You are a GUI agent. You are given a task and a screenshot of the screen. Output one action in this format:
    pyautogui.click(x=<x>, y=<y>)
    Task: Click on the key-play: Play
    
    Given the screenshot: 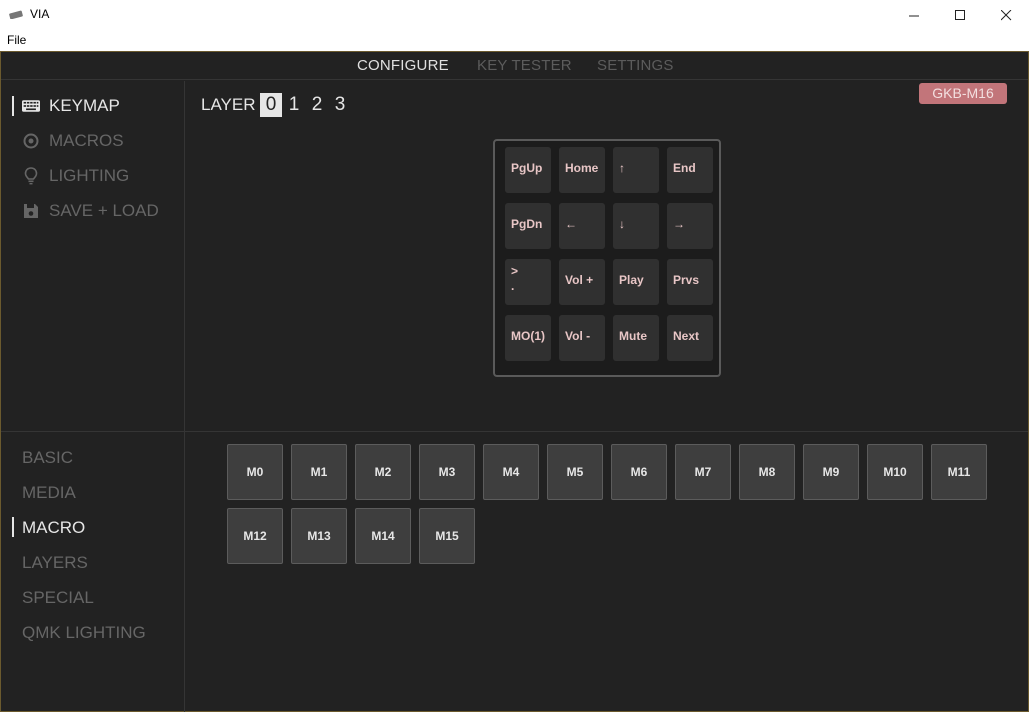 What is the action you would take?
    pyautogui.click(x=636, y=282)
    